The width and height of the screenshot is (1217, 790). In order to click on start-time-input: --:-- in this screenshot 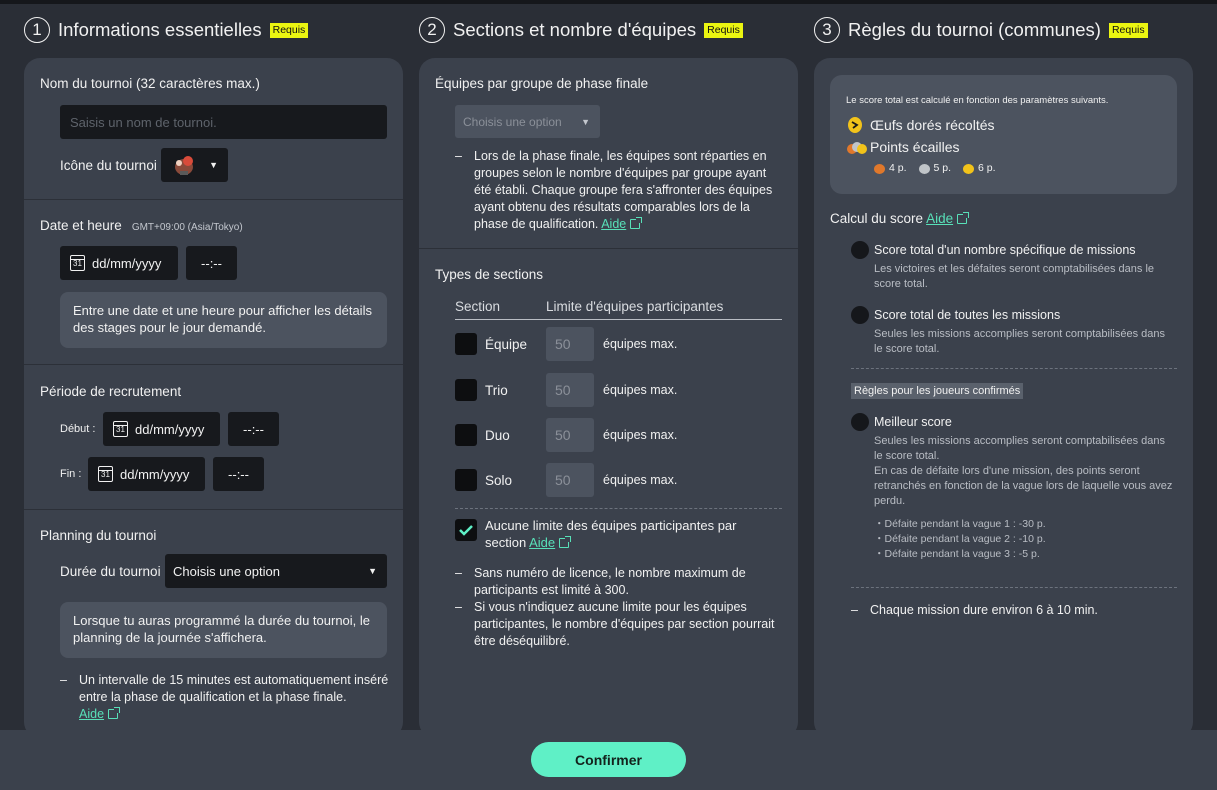, I will do `click(253, 429)`.